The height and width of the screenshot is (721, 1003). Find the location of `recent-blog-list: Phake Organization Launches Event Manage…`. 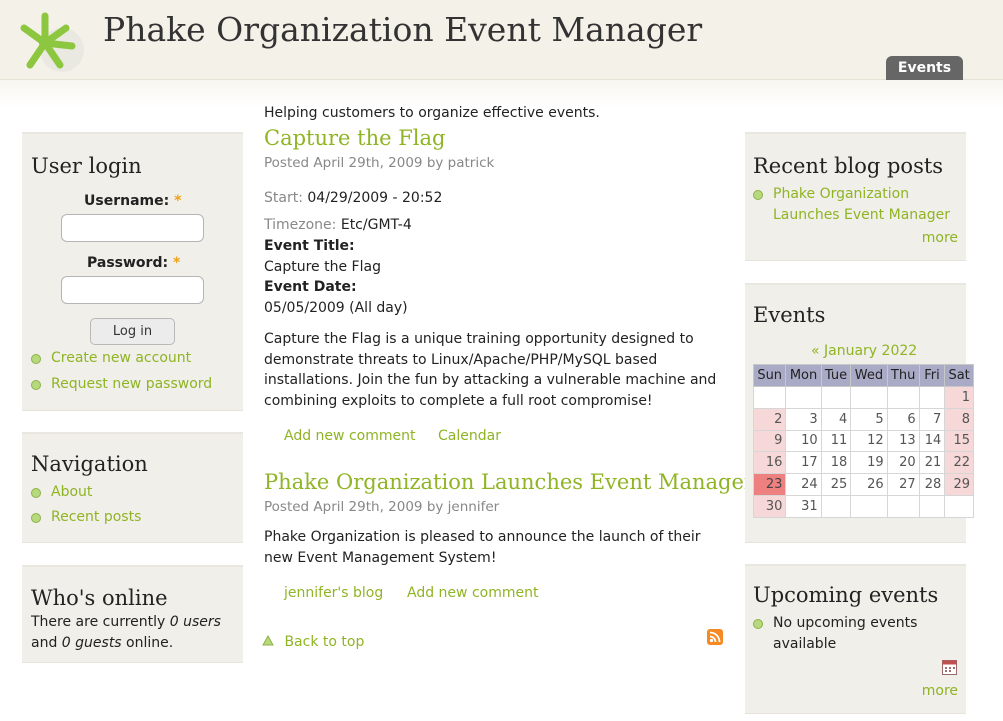

recent-blog-list: Phake Organization Launches Event Manage… is located at coordinates (851, 205).